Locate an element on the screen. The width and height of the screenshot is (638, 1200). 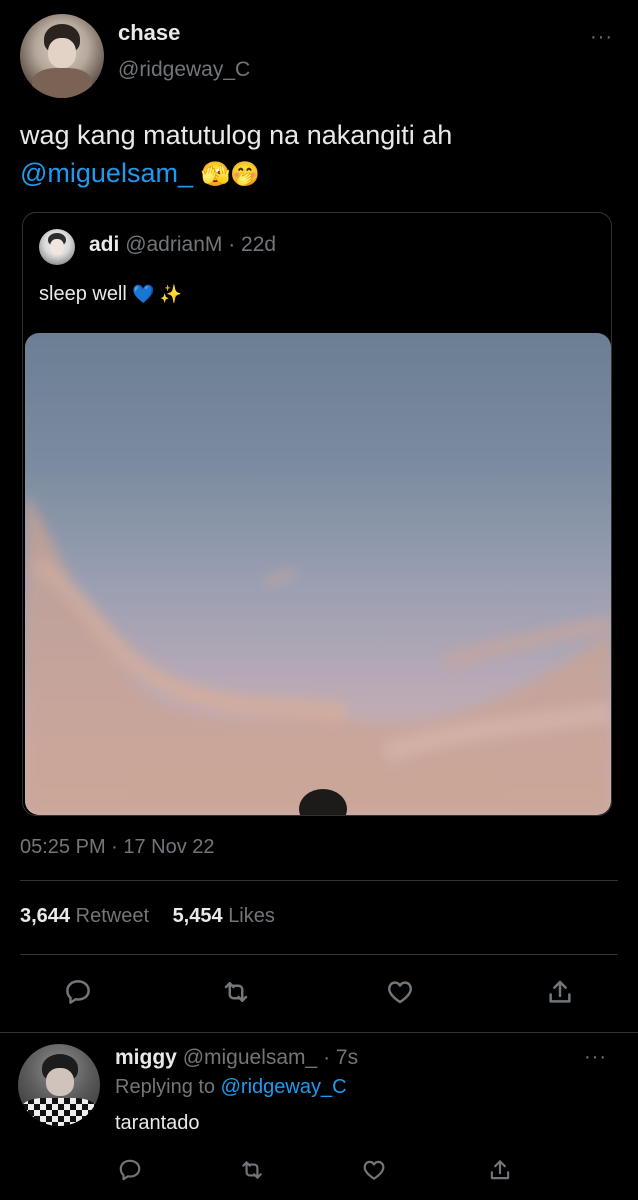
quoted-author-name: adi is located at coordinates (104, 244).